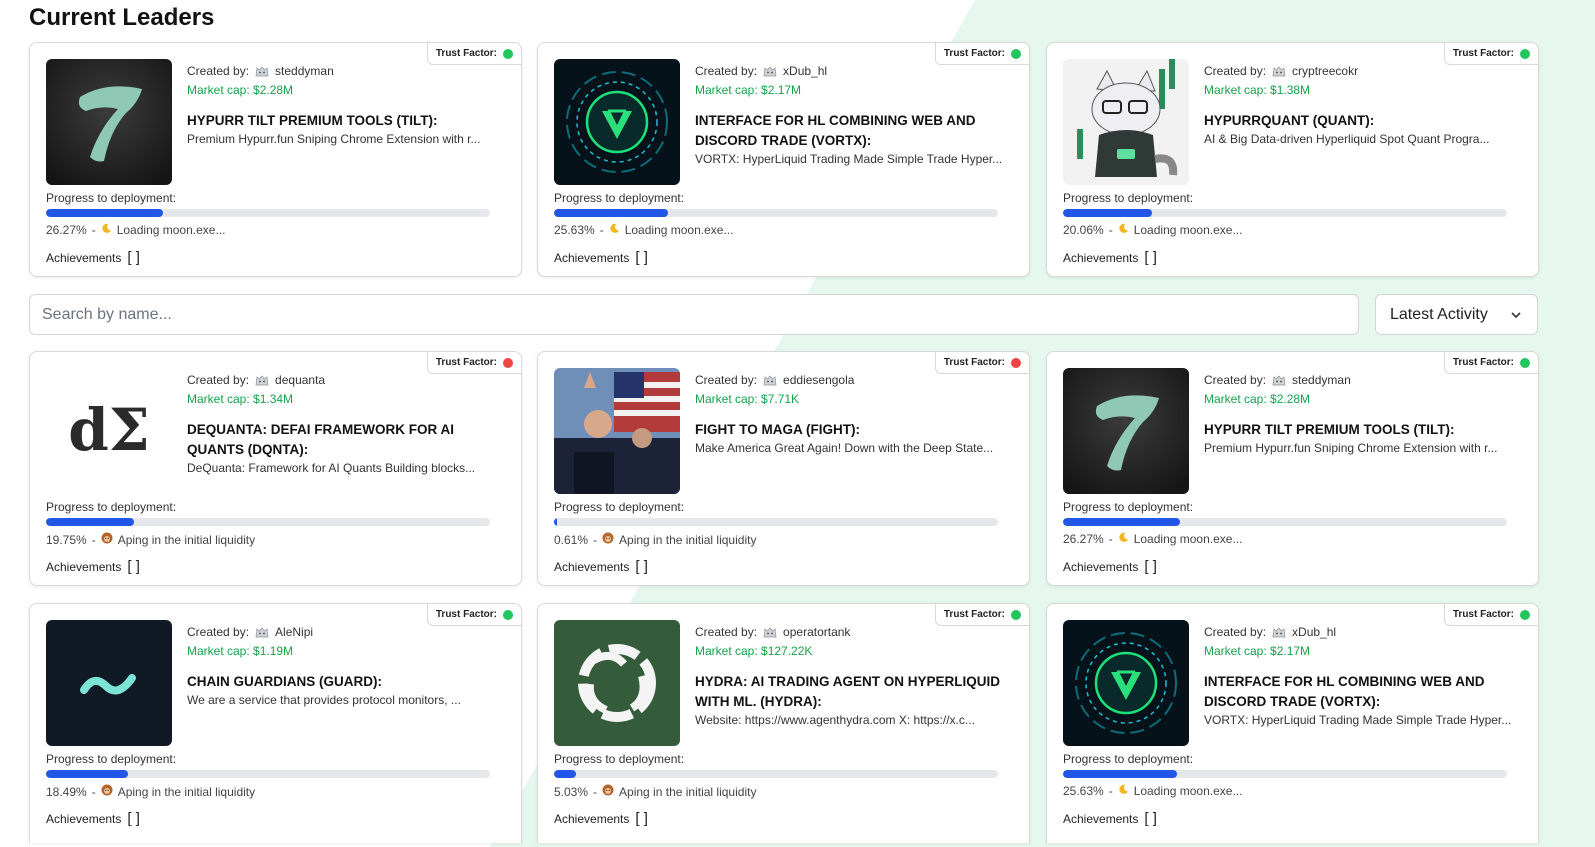 The height and width of the screenshot is (847, 1595). What do you see at coordinates (343, 631) in the screenshot?
I see `creator-row: Created by: AleNipi` at bounding box center [343, 631].